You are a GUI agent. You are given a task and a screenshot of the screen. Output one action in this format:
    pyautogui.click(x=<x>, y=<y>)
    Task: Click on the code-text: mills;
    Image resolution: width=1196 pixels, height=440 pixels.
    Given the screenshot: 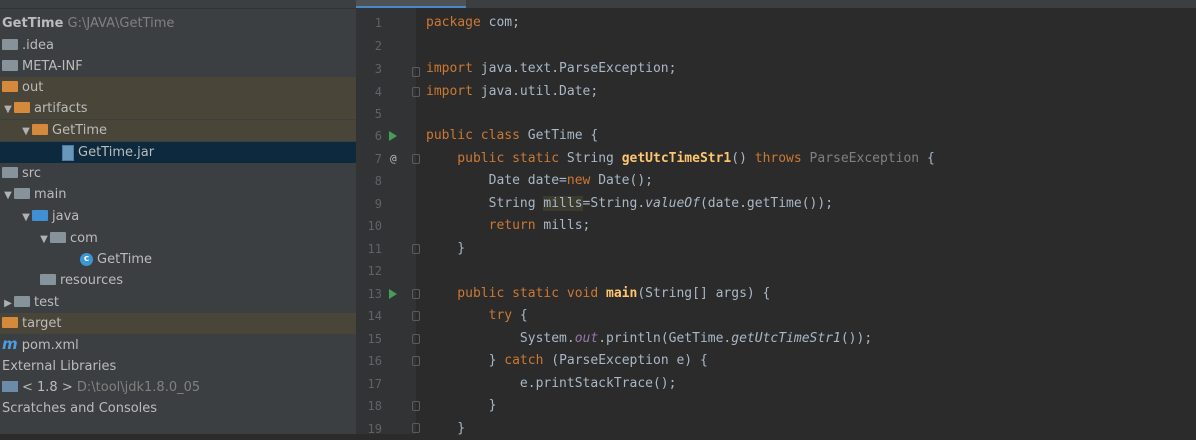 What is the action you would take?
    pyautogui.click(x=563, y=225)
    